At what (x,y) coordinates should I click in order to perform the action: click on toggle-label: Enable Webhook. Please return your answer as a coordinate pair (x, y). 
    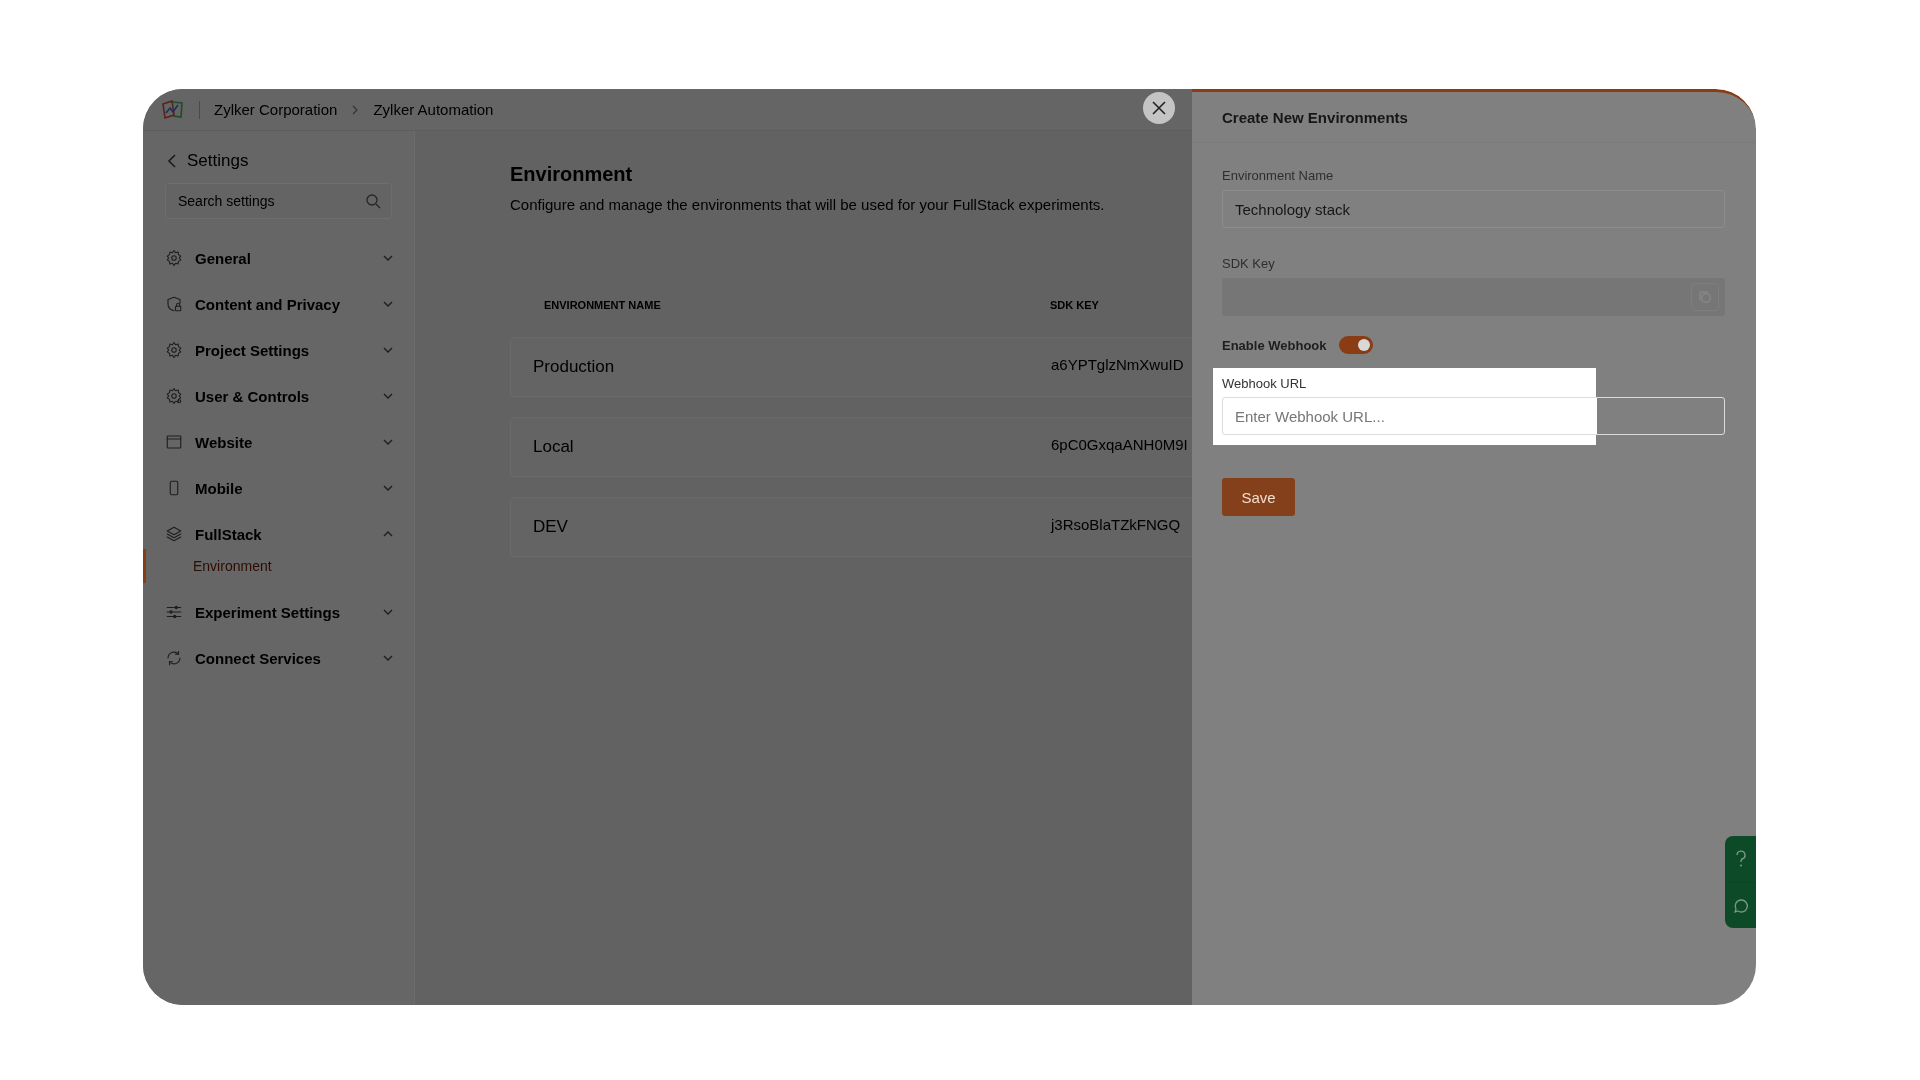
    Looking at the image, I should click on (1274, 345).